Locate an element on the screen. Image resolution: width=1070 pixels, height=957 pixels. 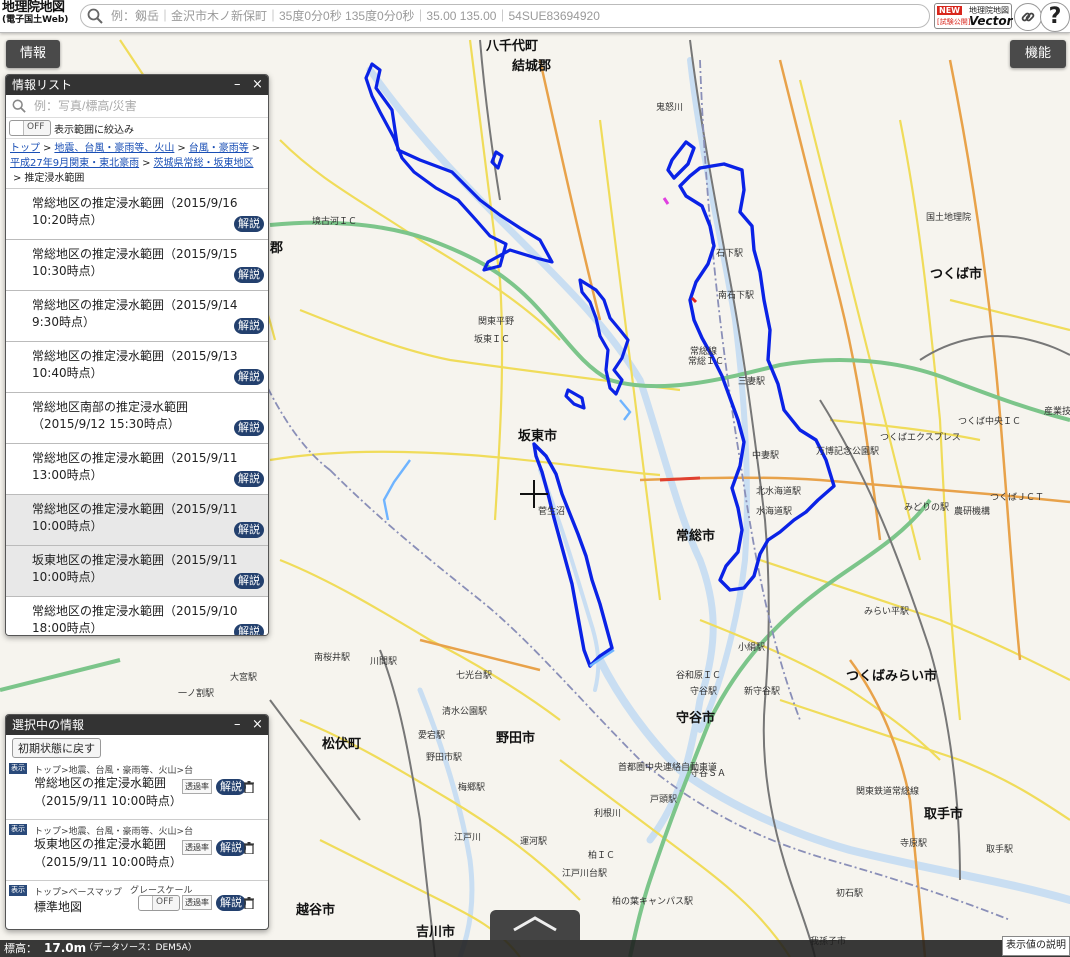
map-label: 柏の葉キャンパス駅 is located at coordinates (652, 901).